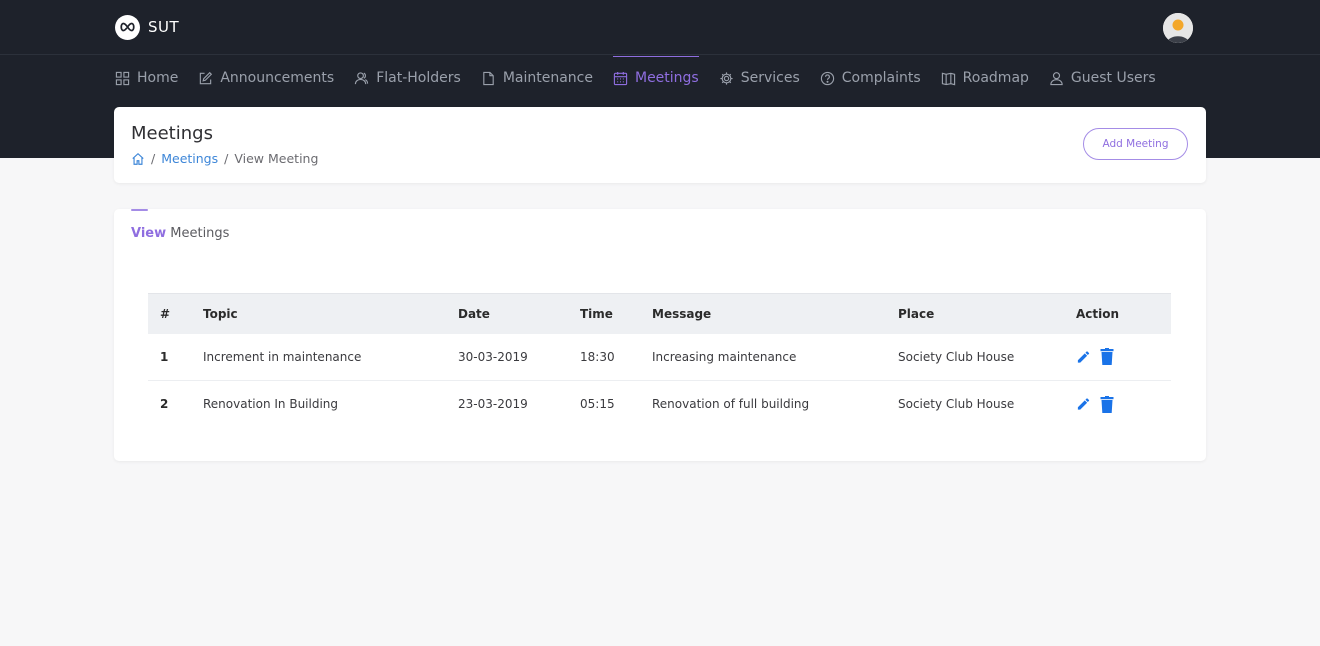 Image resolution: width=1320 pixels, height=646 pixels. What do you see at coordinates (975, 313) in the screenshot?
I see `column-header: Place` at bounding box center [975, 313].